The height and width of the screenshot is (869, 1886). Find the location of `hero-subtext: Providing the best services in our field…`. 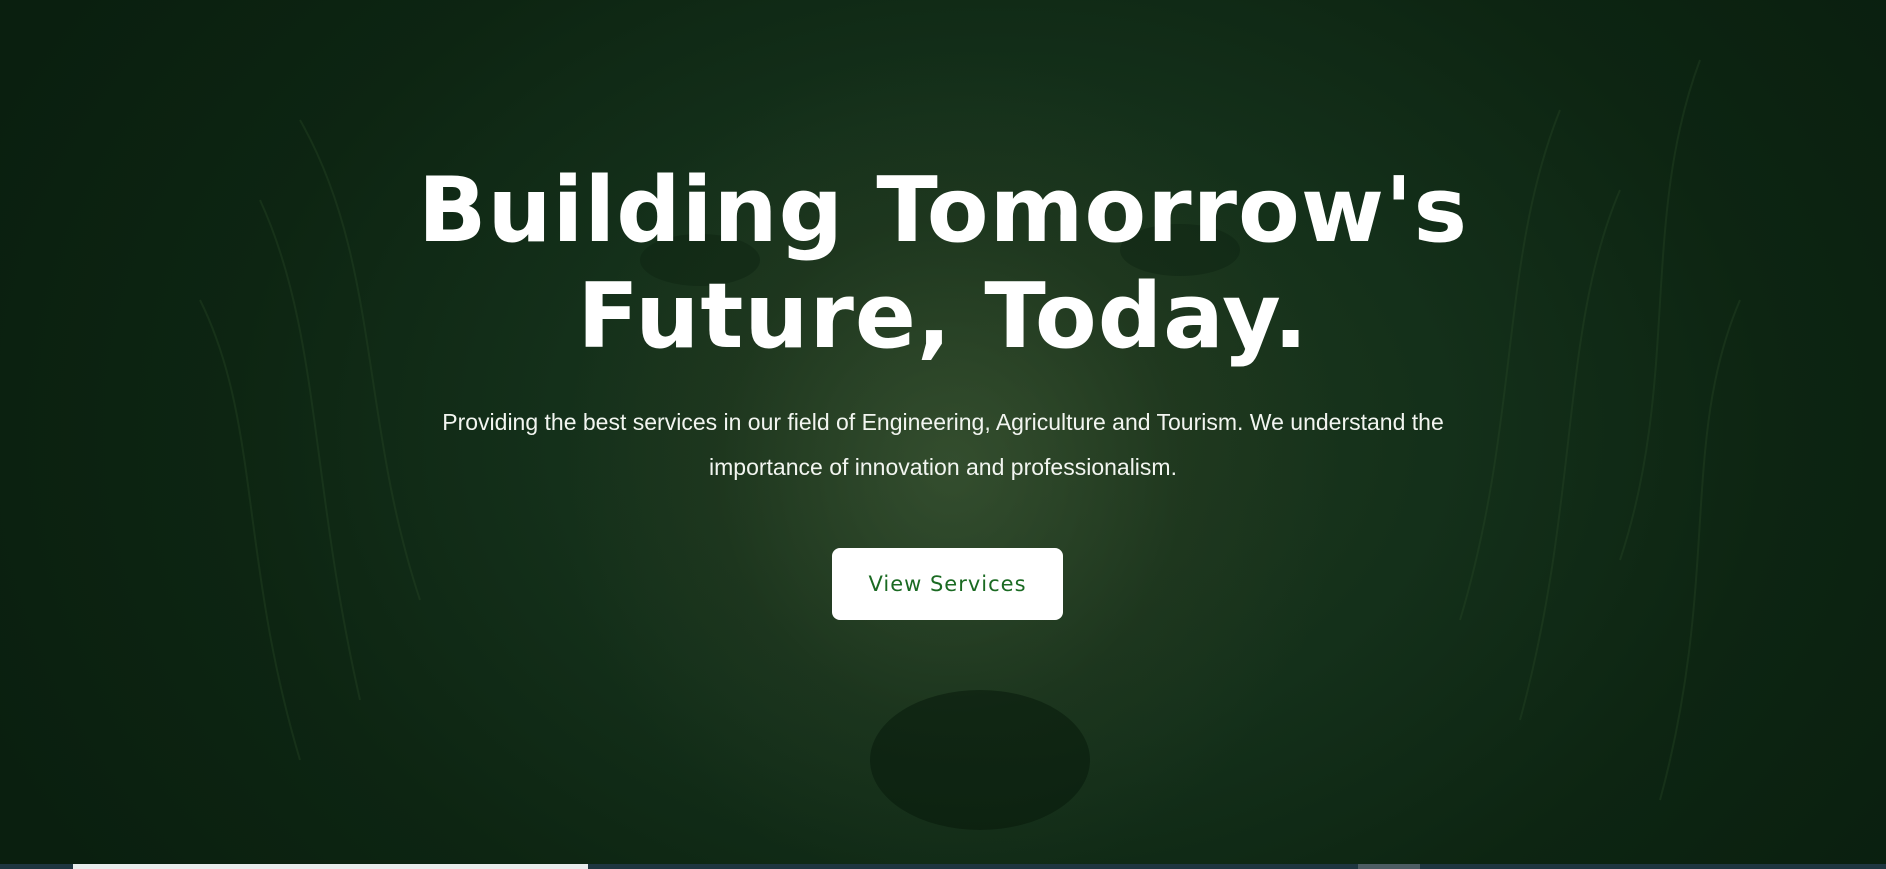

hero-subtext: Providing the best services in our field… is located at coordinates (943, 444).